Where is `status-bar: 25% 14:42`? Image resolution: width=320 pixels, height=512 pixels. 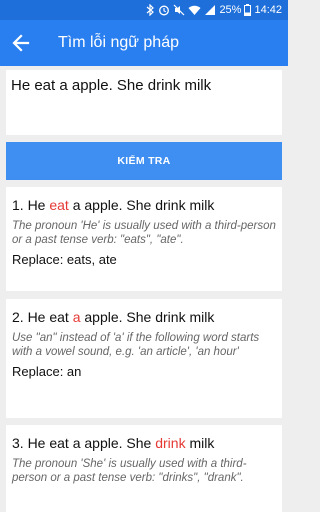 status-bar: 25% 14:42 is located at coordinates (144, 10).